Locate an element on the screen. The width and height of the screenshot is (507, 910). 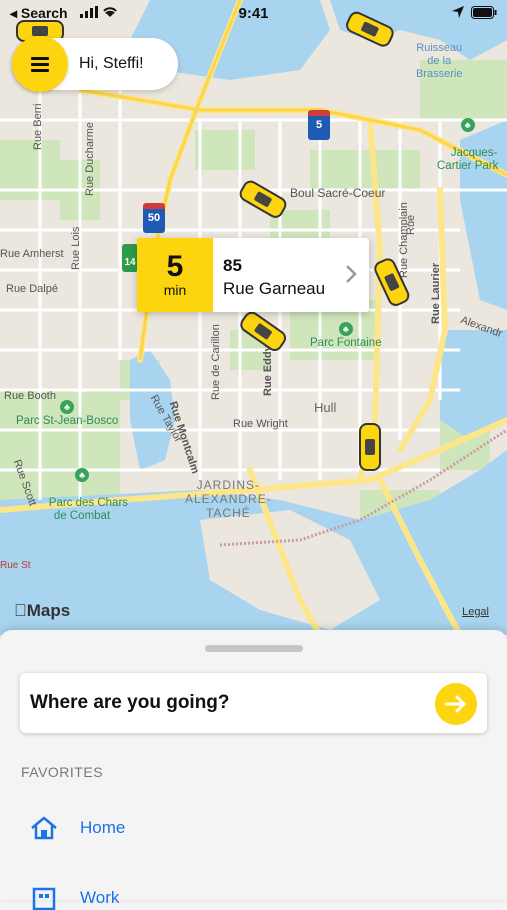
shield-50-label: 50 is located at coordinates (154, 218).